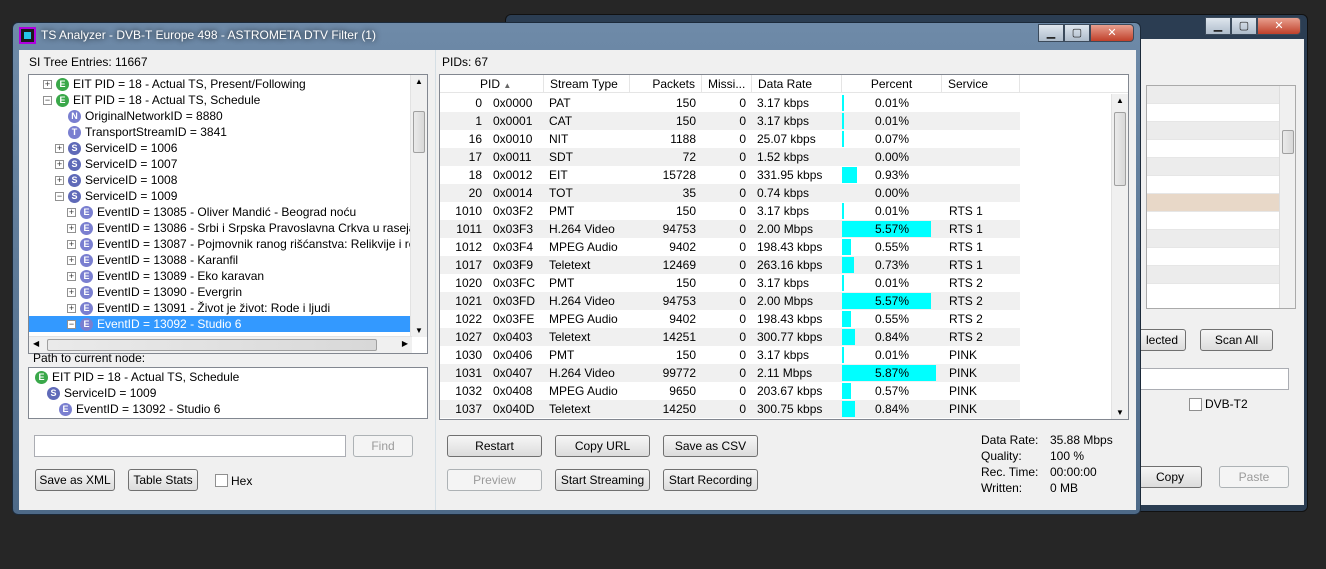 The width and height of the screenshot is (1326, 569). I want to click on column-header-stream-type: Stream Type, so click(587, 84).